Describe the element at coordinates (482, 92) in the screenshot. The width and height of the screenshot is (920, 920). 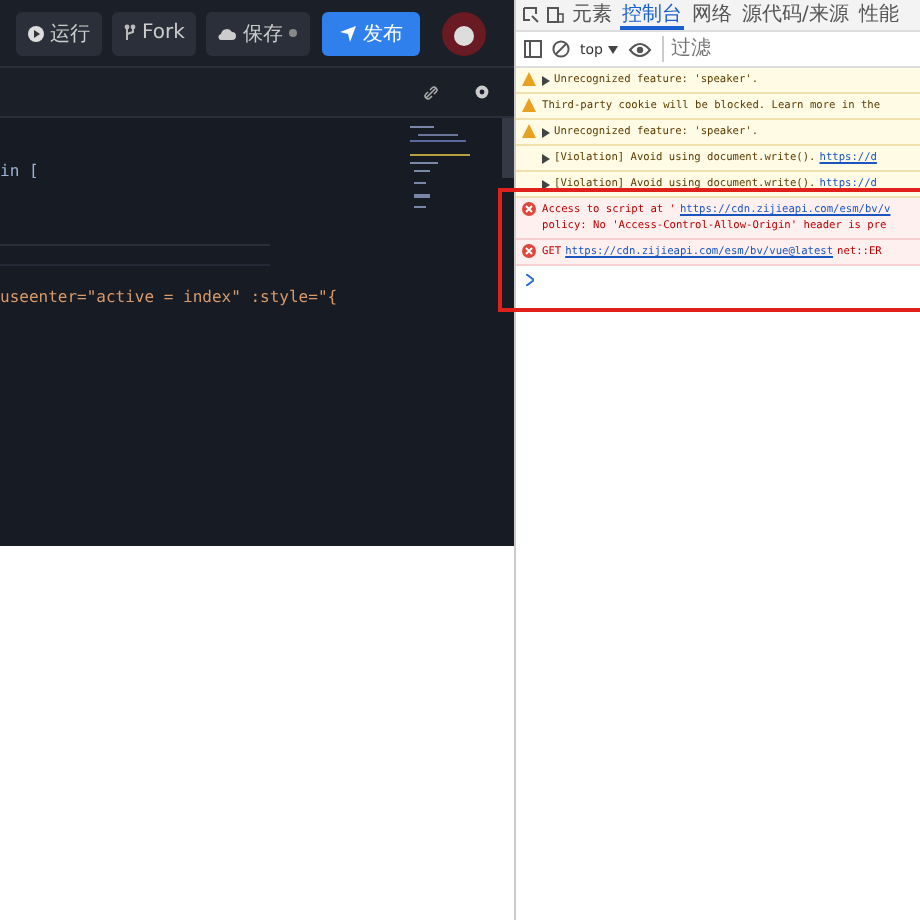
I see `settings-icon` at that location.